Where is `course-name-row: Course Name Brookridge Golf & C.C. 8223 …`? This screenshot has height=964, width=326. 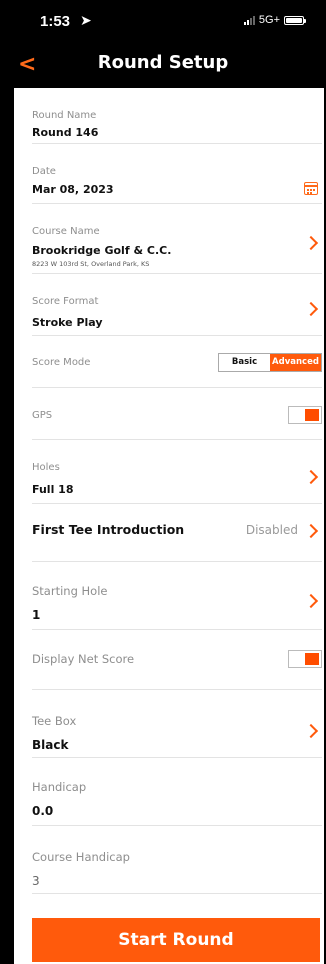
course-name-row: Course Name Brookridge Golf & C.C. 8223 … is located at coordinates (177, 239).